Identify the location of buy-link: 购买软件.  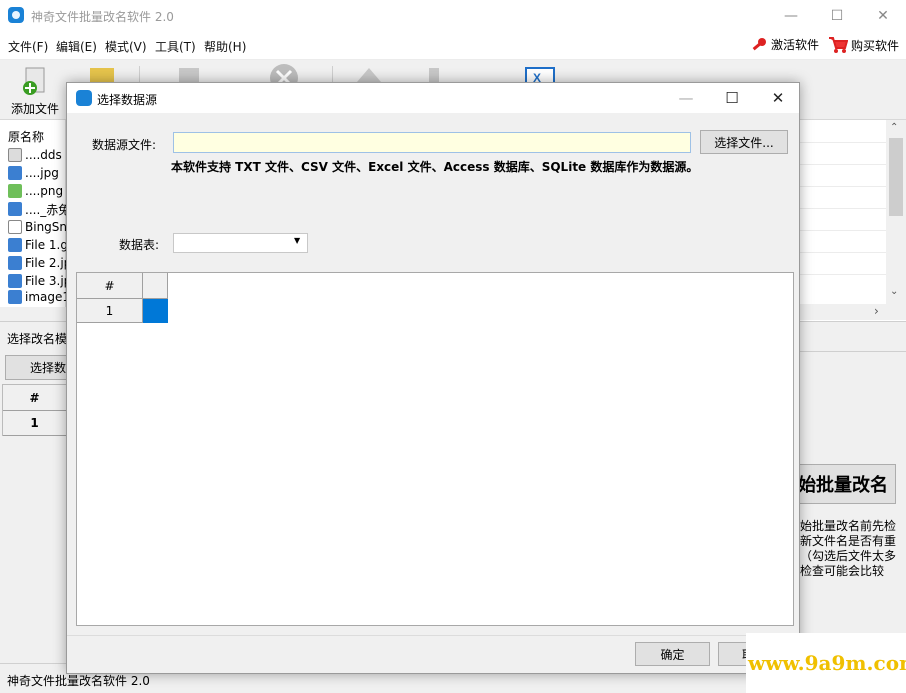
(863, 45).